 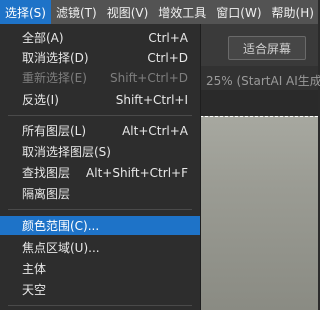 I want to click on menu-item-all-layers: 所有图层(L) Alt+Ctrl+A, so click(x=100, y=130).